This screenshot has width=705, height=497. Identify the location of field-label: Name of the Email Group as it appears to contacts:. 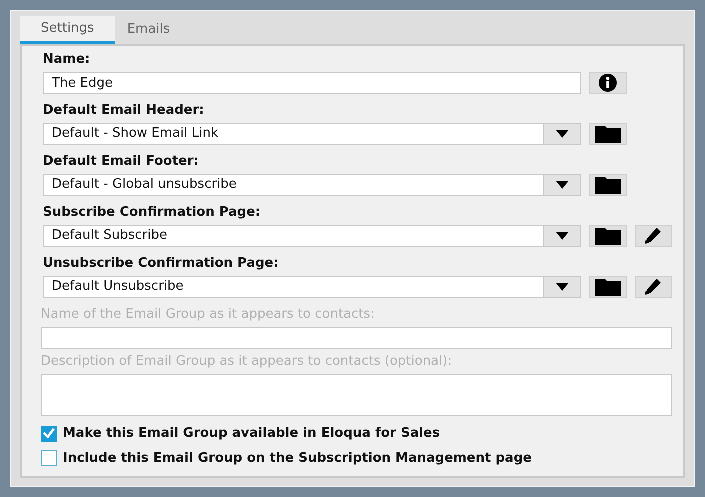
(208, 315).